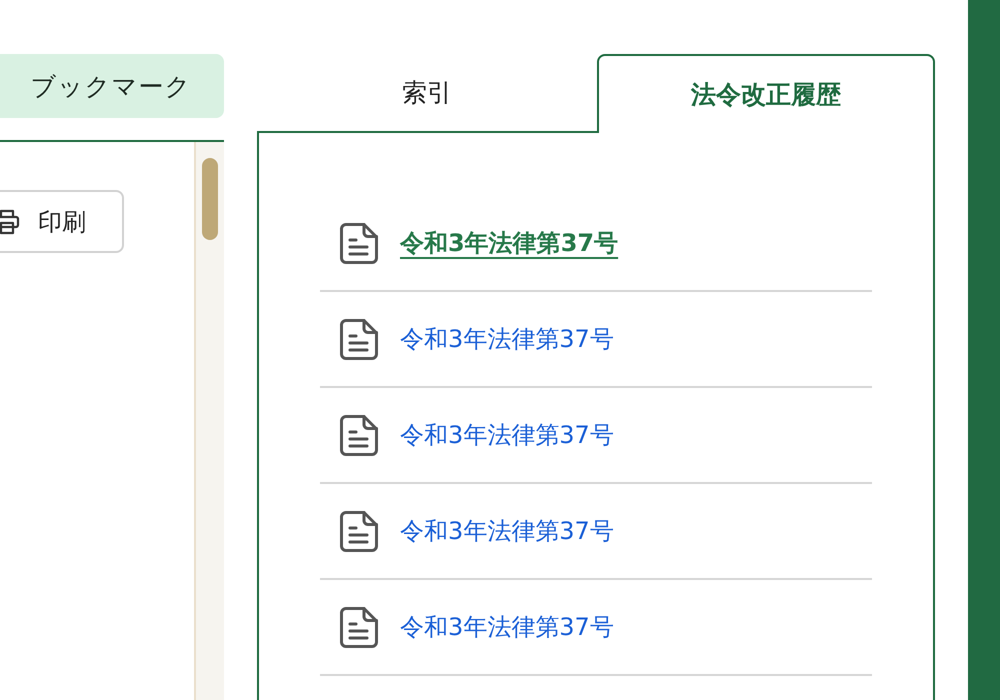 The width and height of the screenshot is (1000, 700). Describe the element at coordinates (10, 221) in the screenshot. I see `printer-icon` at that location.